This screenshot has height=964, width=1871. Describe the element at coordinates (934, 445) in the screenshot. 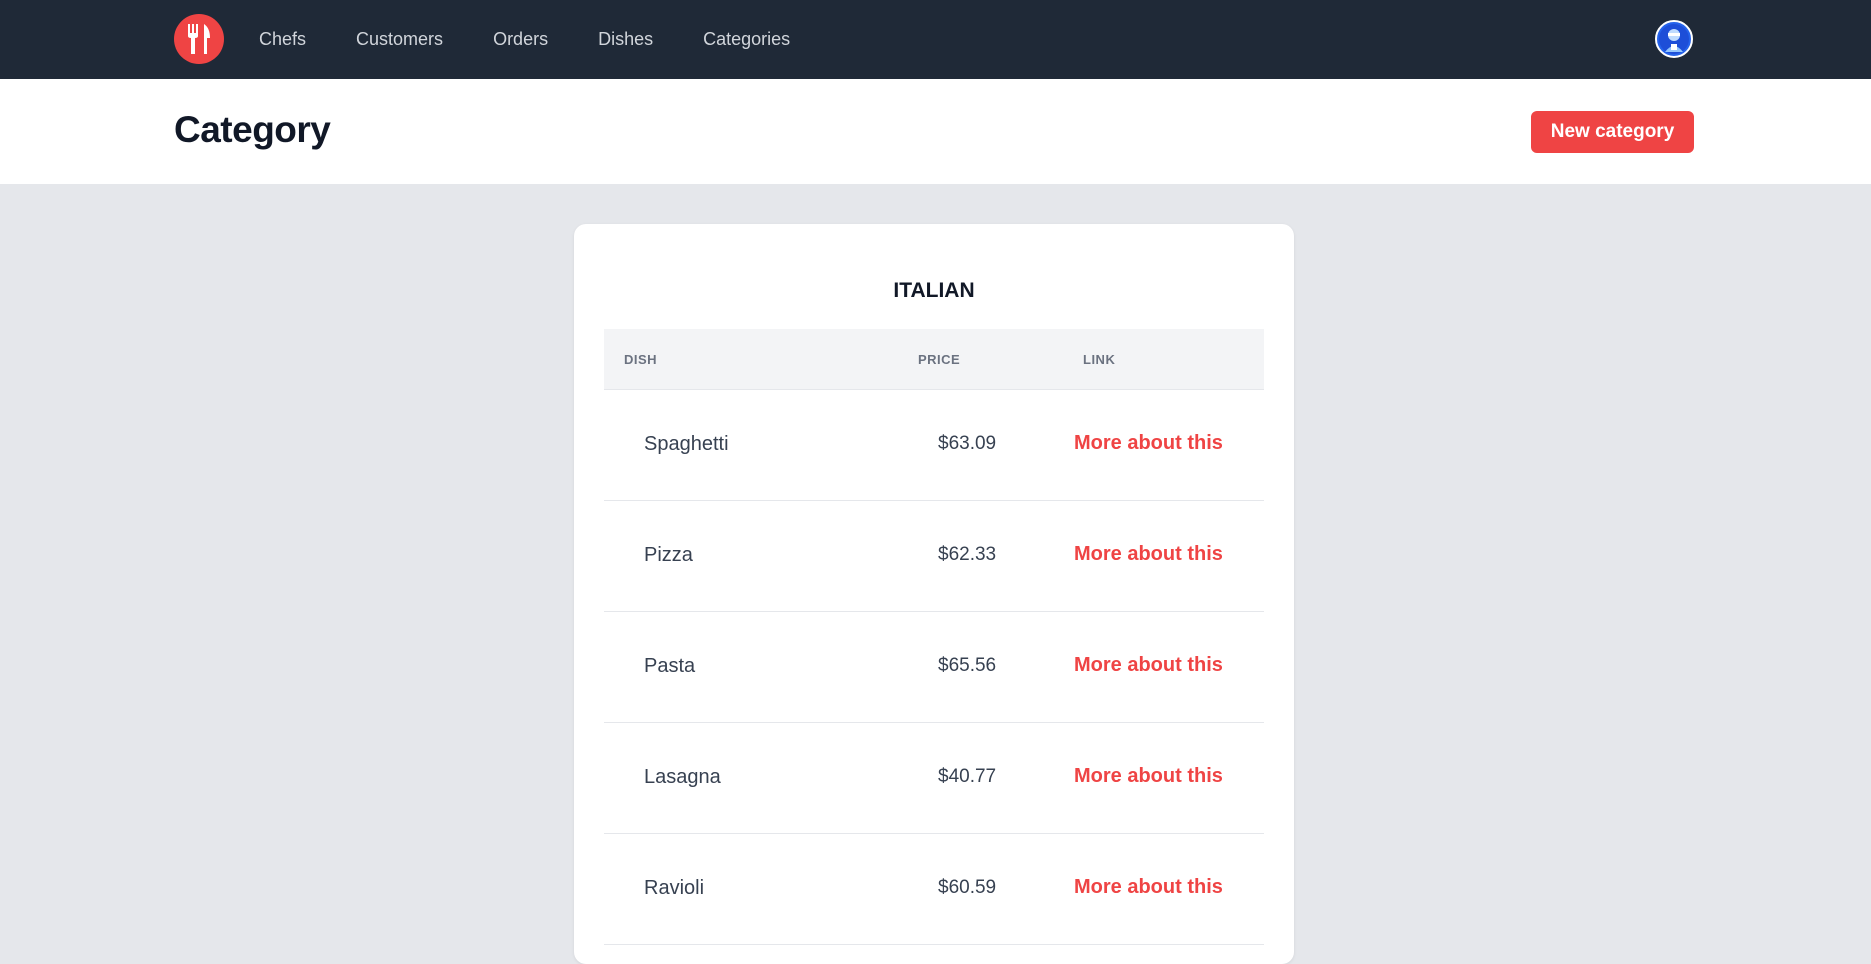

I see `table-row: Spaghetti $63.09 More about this` at that location.